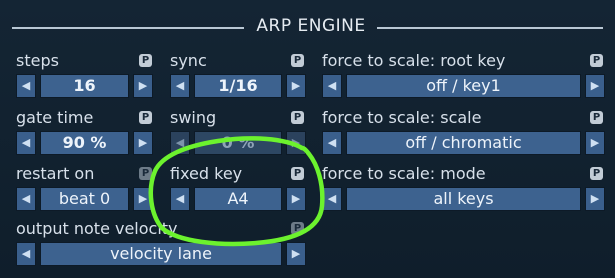  I want to click on param-swing: swing P ◀ 0 % ▶, so click(238, 132).